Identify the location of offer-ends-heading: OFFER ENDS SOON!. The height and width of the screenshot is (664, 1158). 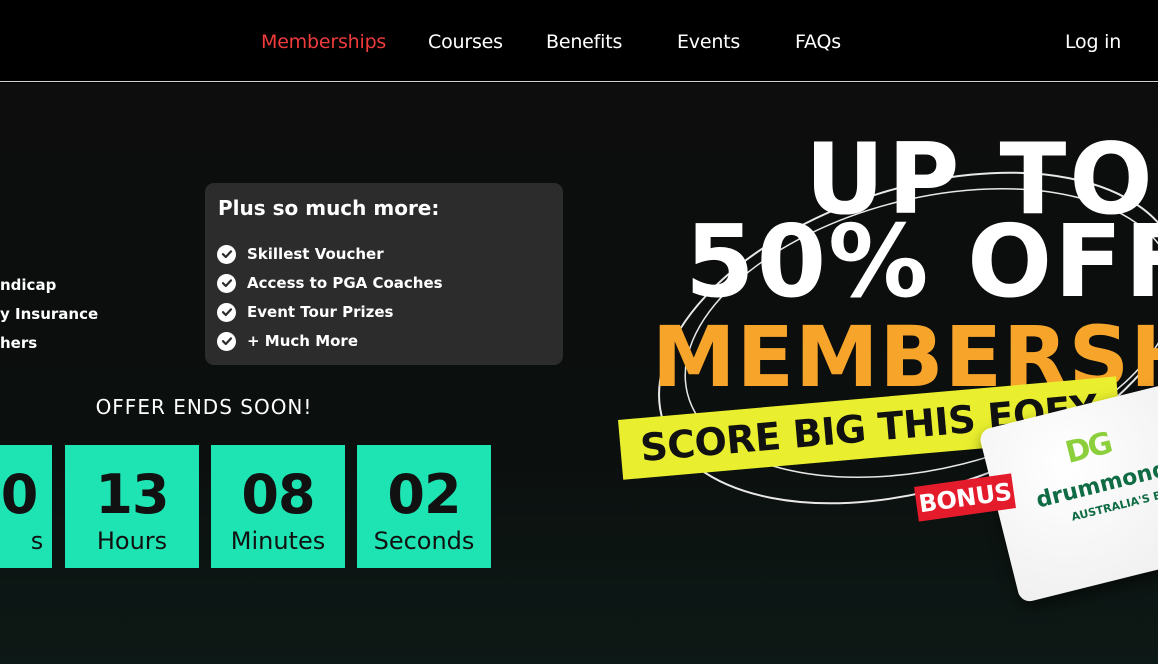
(204, 407).